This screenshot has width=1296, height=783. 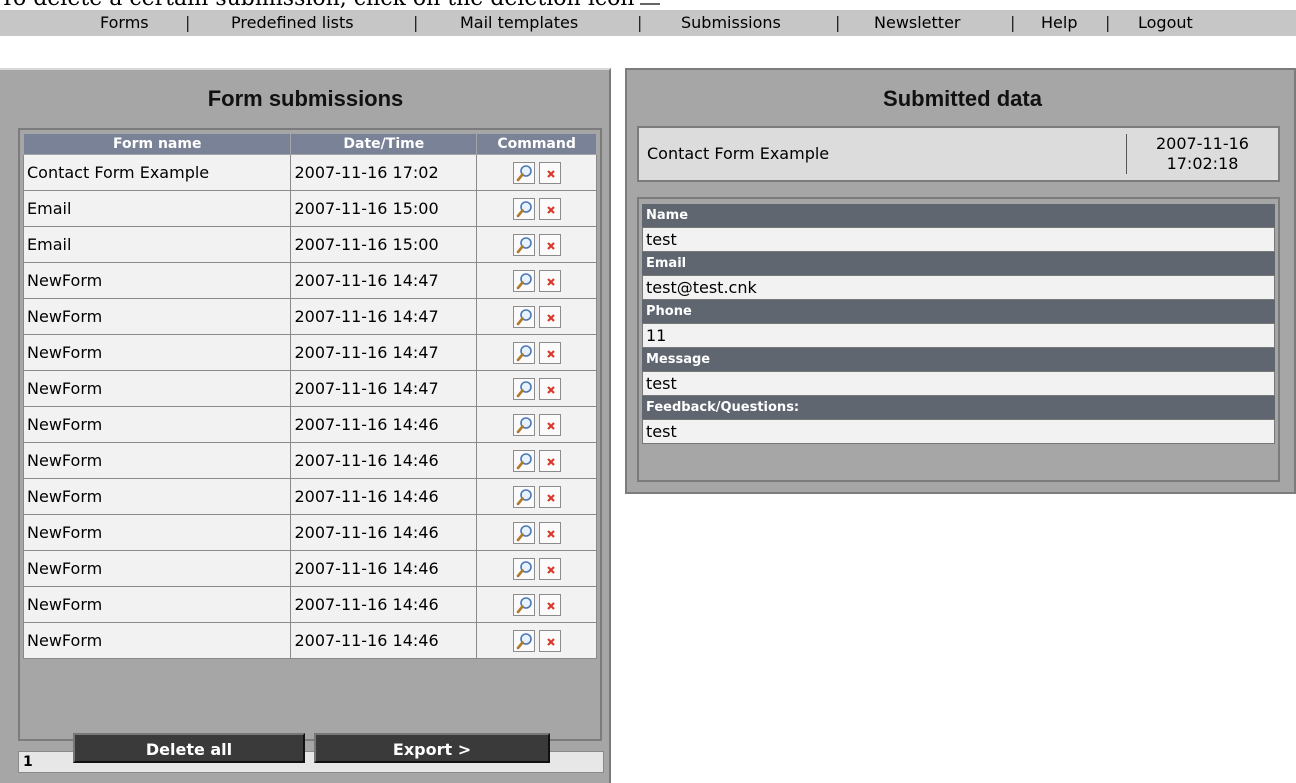 I want to click on column-header-datetime: Date/Time, so click(x=384, y=144).